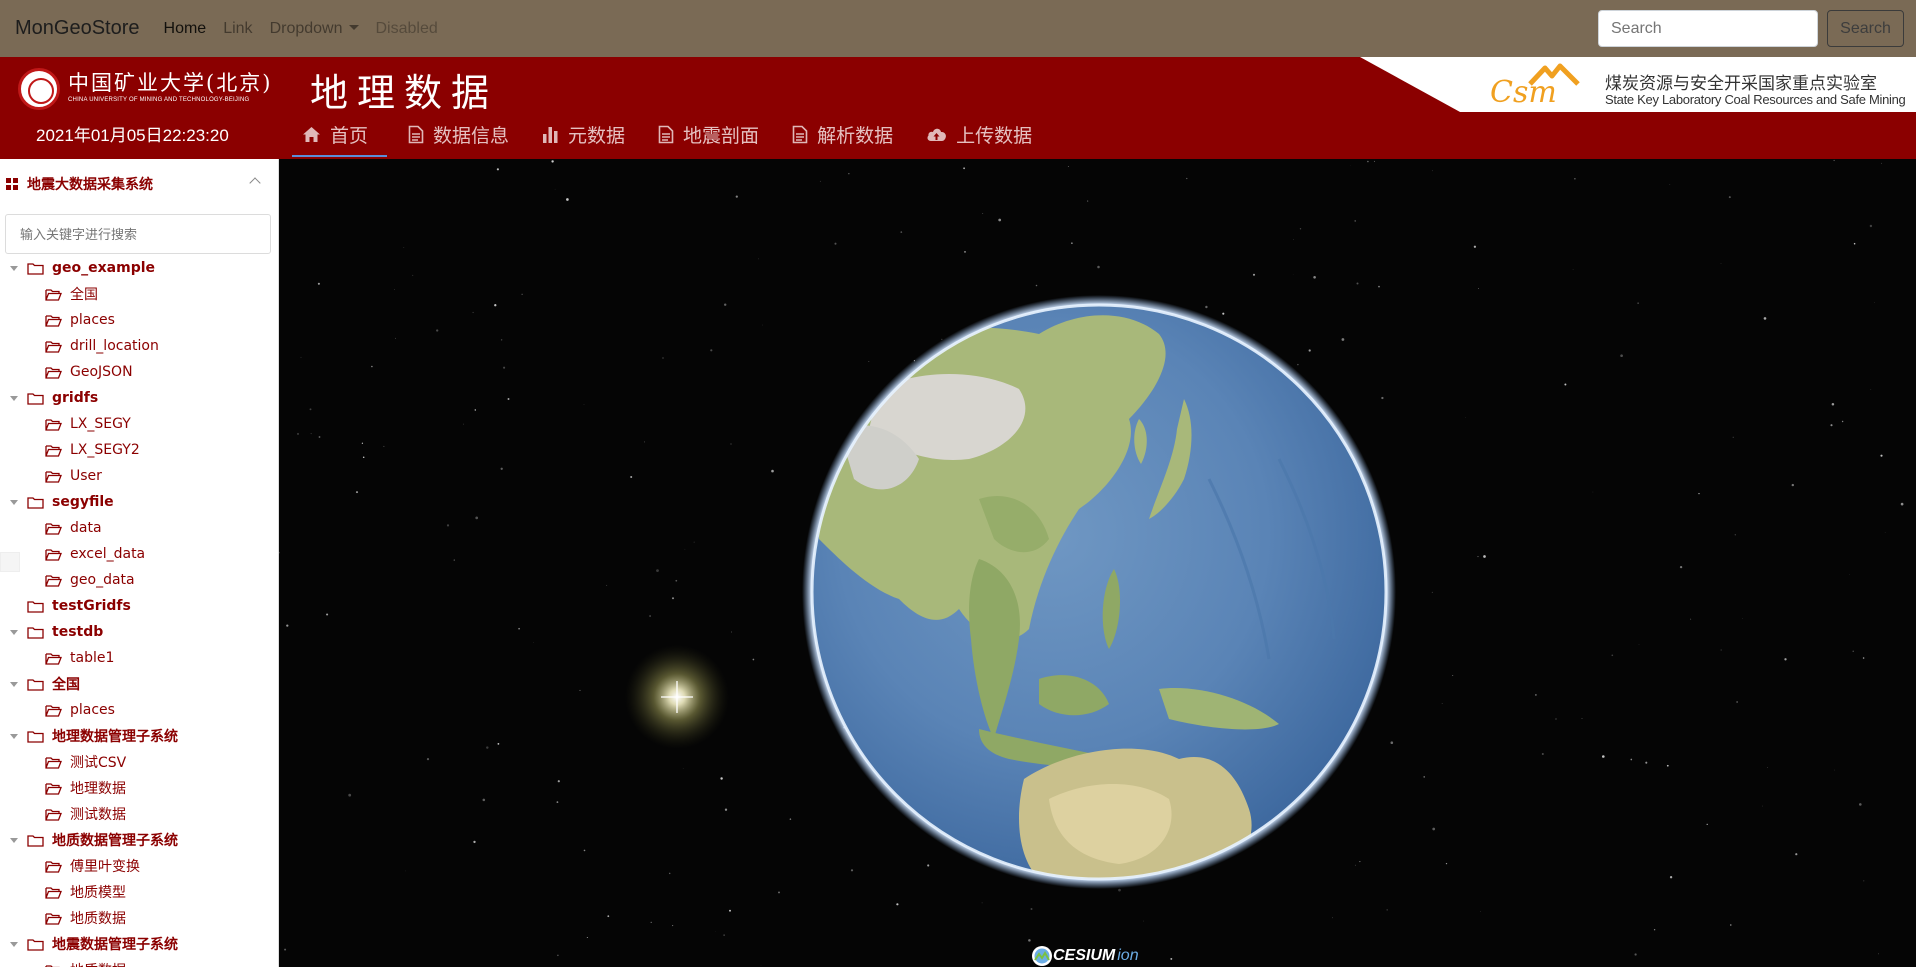  I want to click on tree-node-collection: drill_location, so click(139, 346).